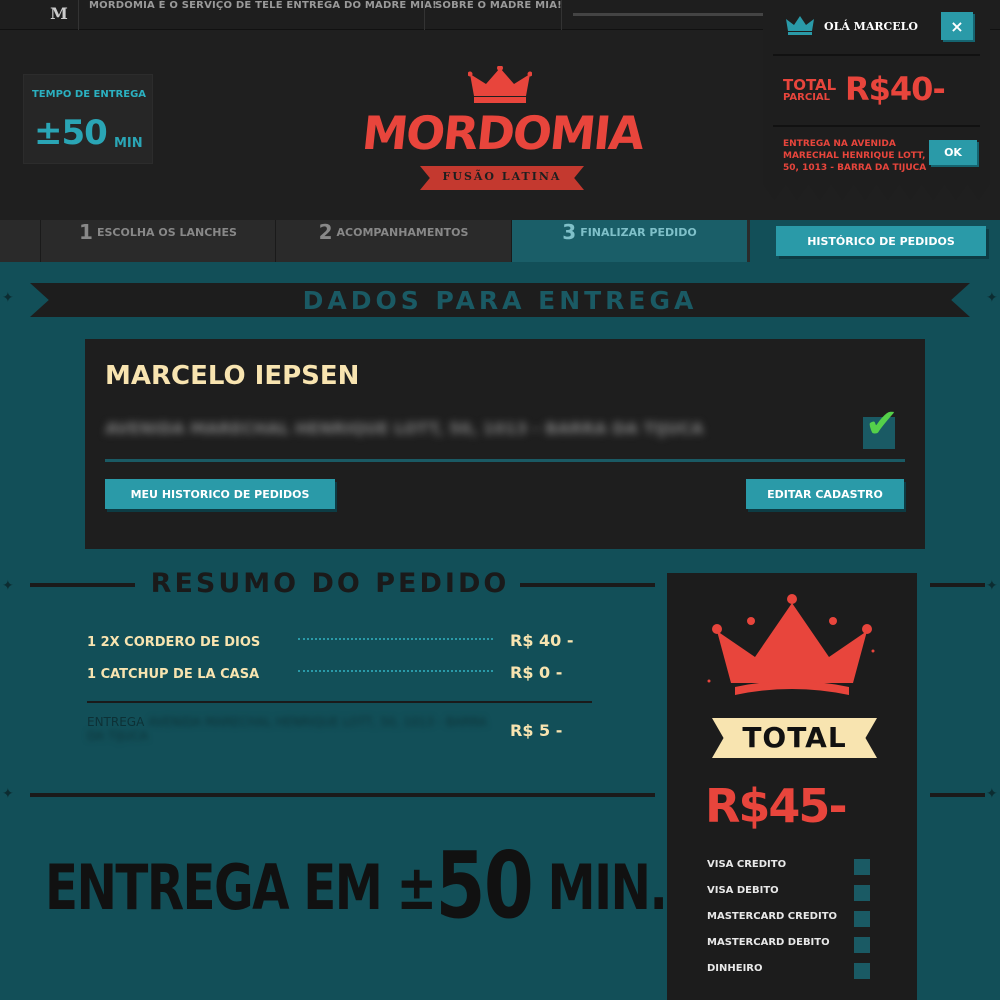 The width and height of the screenshot is (1000, 1000). Describe the element at coordinates (895, 89) in the screenshot. I see `partial-total-value: R$40-` at that location.